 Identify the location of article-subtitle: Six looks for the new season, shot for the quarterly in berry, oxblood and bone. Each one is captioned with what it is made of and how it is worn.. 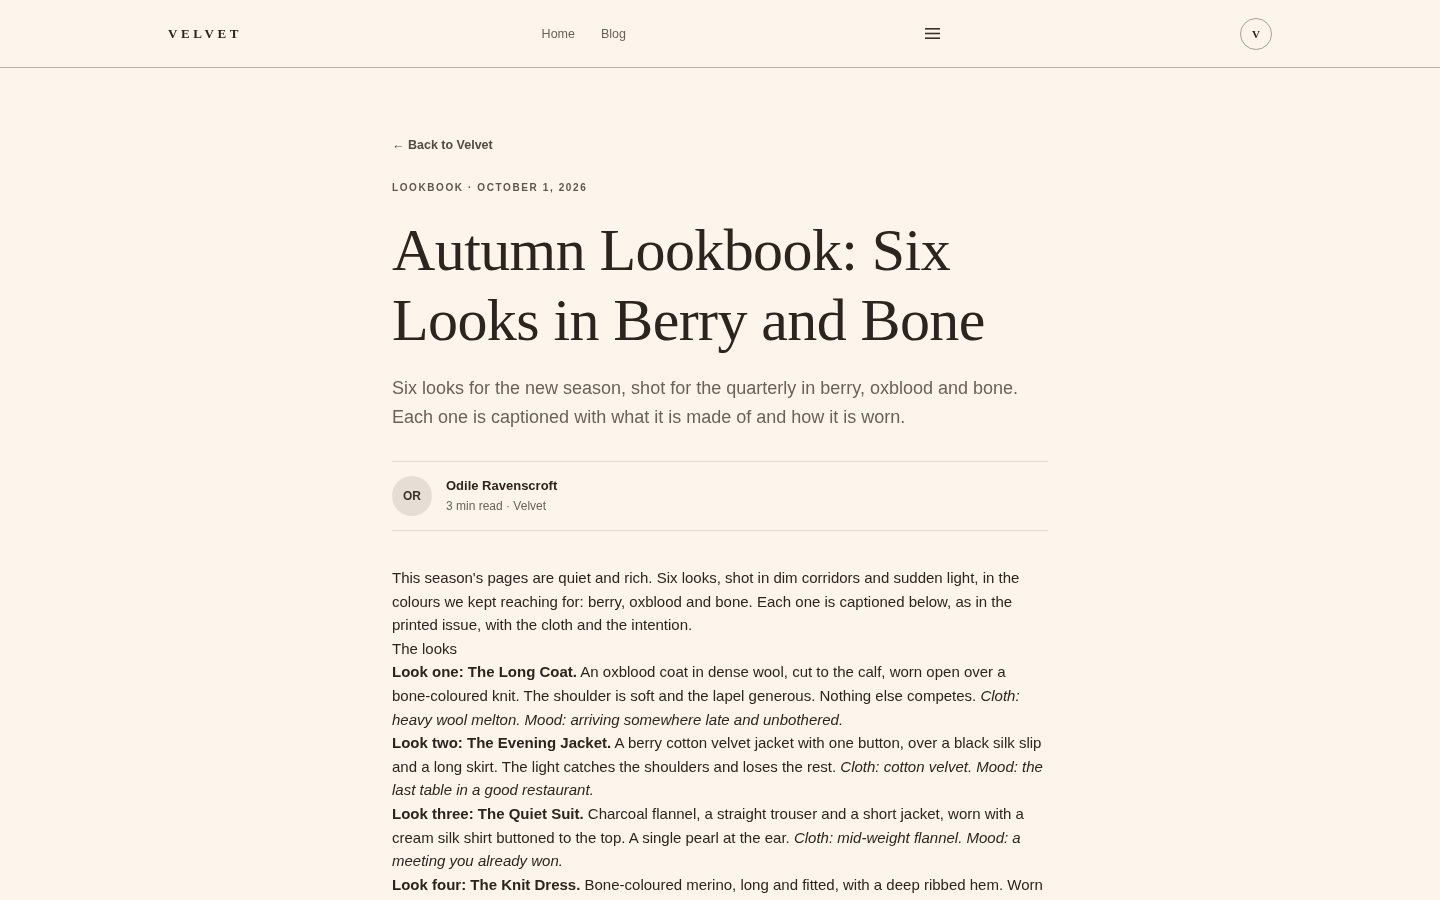
(706, 403).